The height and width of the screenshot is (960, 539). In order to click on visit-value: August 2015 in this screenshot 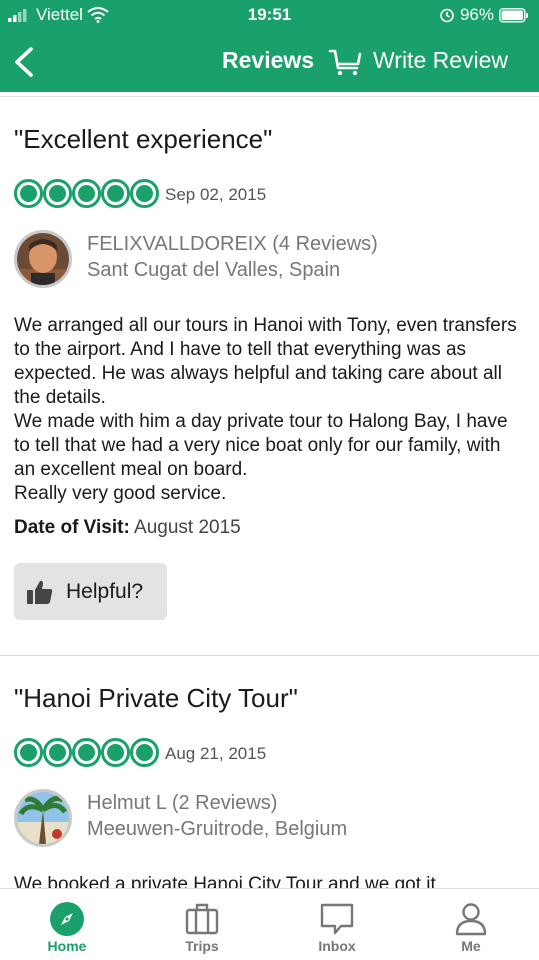, I will do `click(187, 527)`.